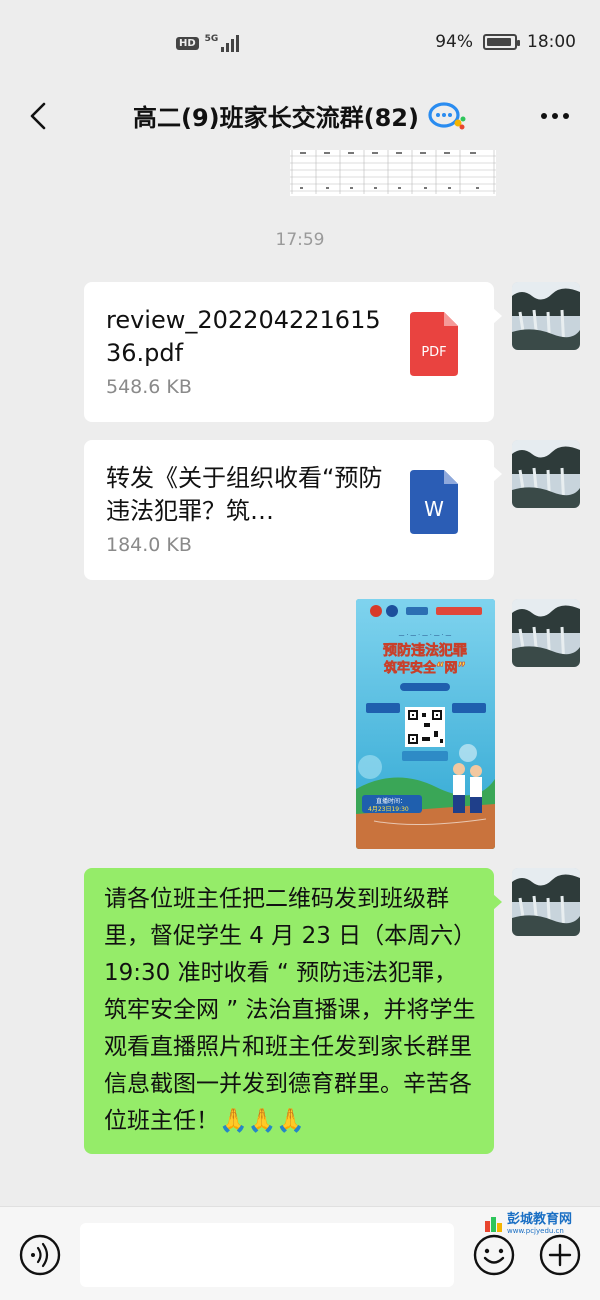 The image size is (600, 1300). Describe the element at coordinates (149, 387) in the screenshot. I see `file-size: 548.6 KB` at that location.